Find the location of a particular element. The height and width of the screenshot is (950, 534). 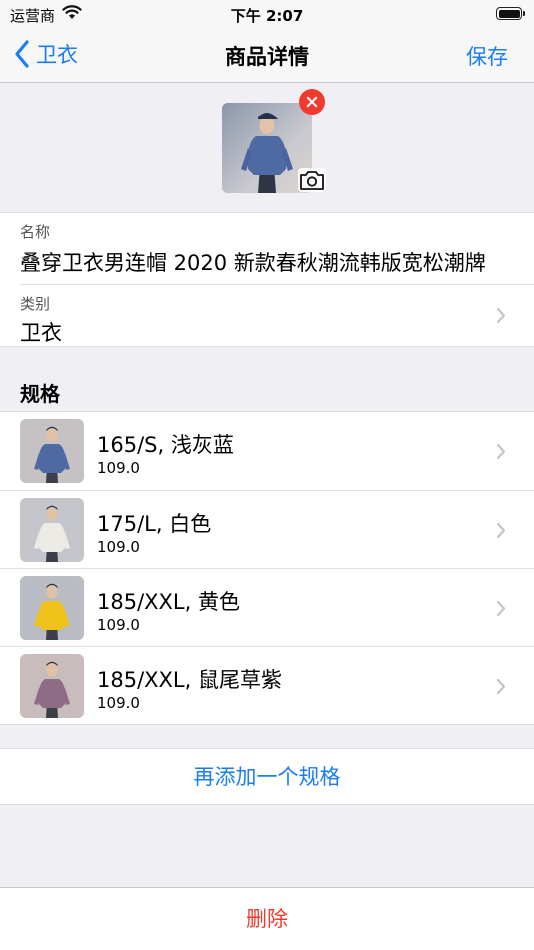

add-spec-button: 再添加一个规格 is located at coordinates (267, 776).